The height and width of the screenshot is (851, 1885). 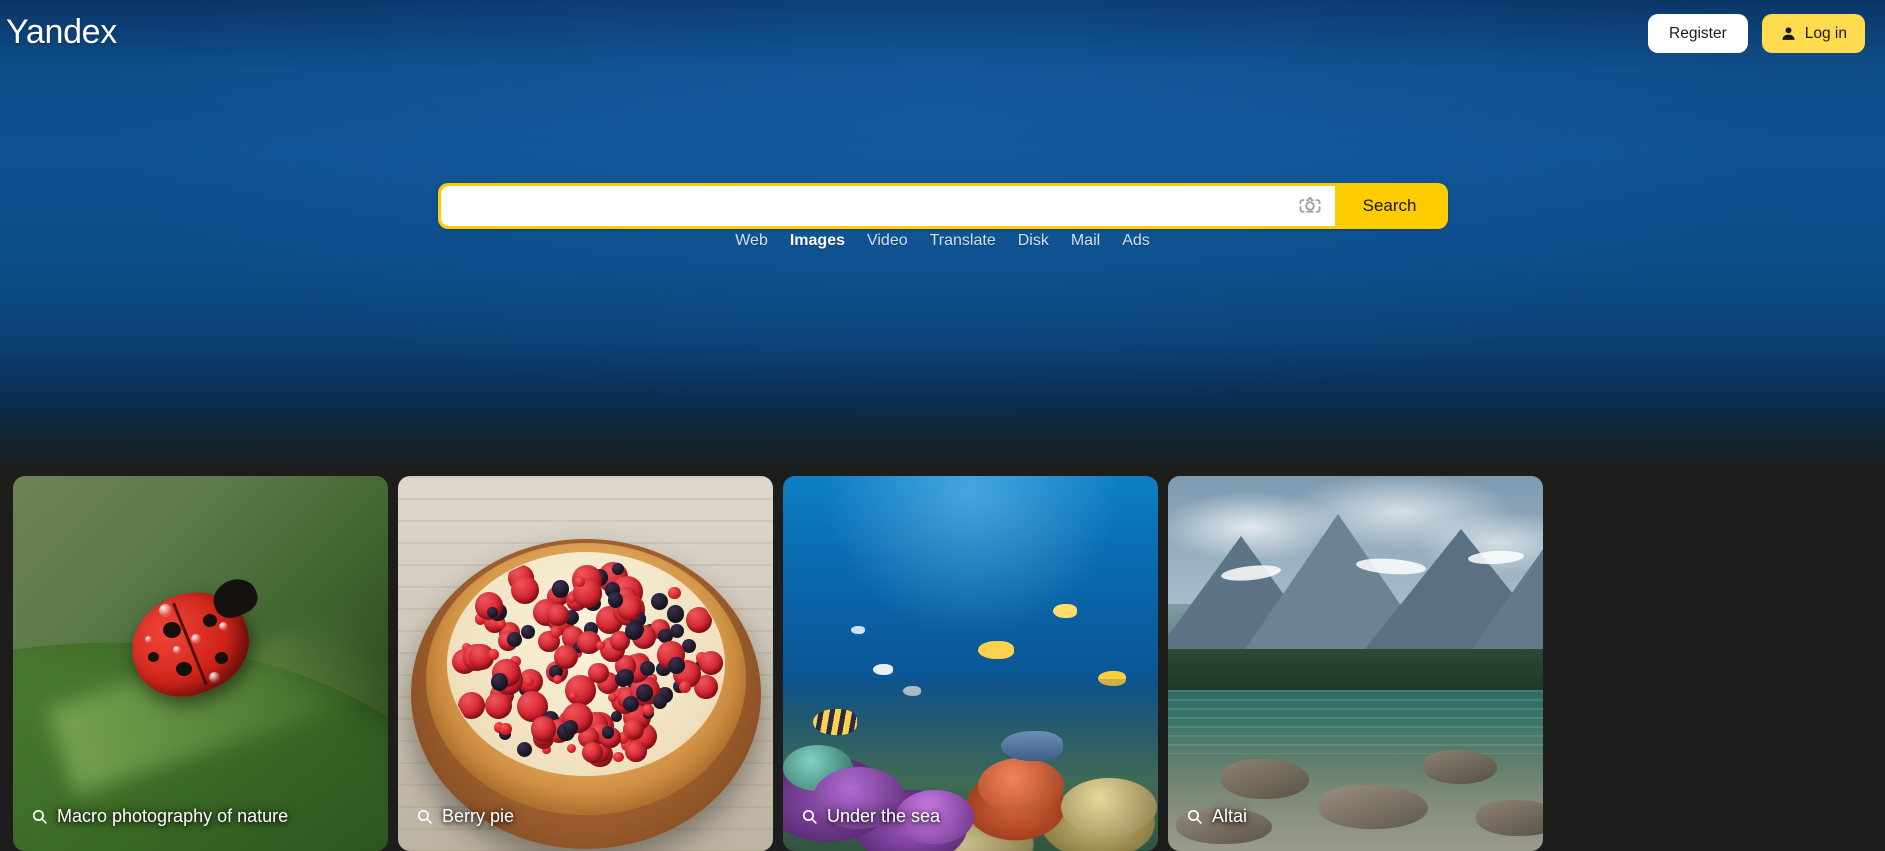 What do you see at coordinates (1033, 241) in the screenshot?
I see `tab-disk: Disk` at bounding box center [1033, 241].